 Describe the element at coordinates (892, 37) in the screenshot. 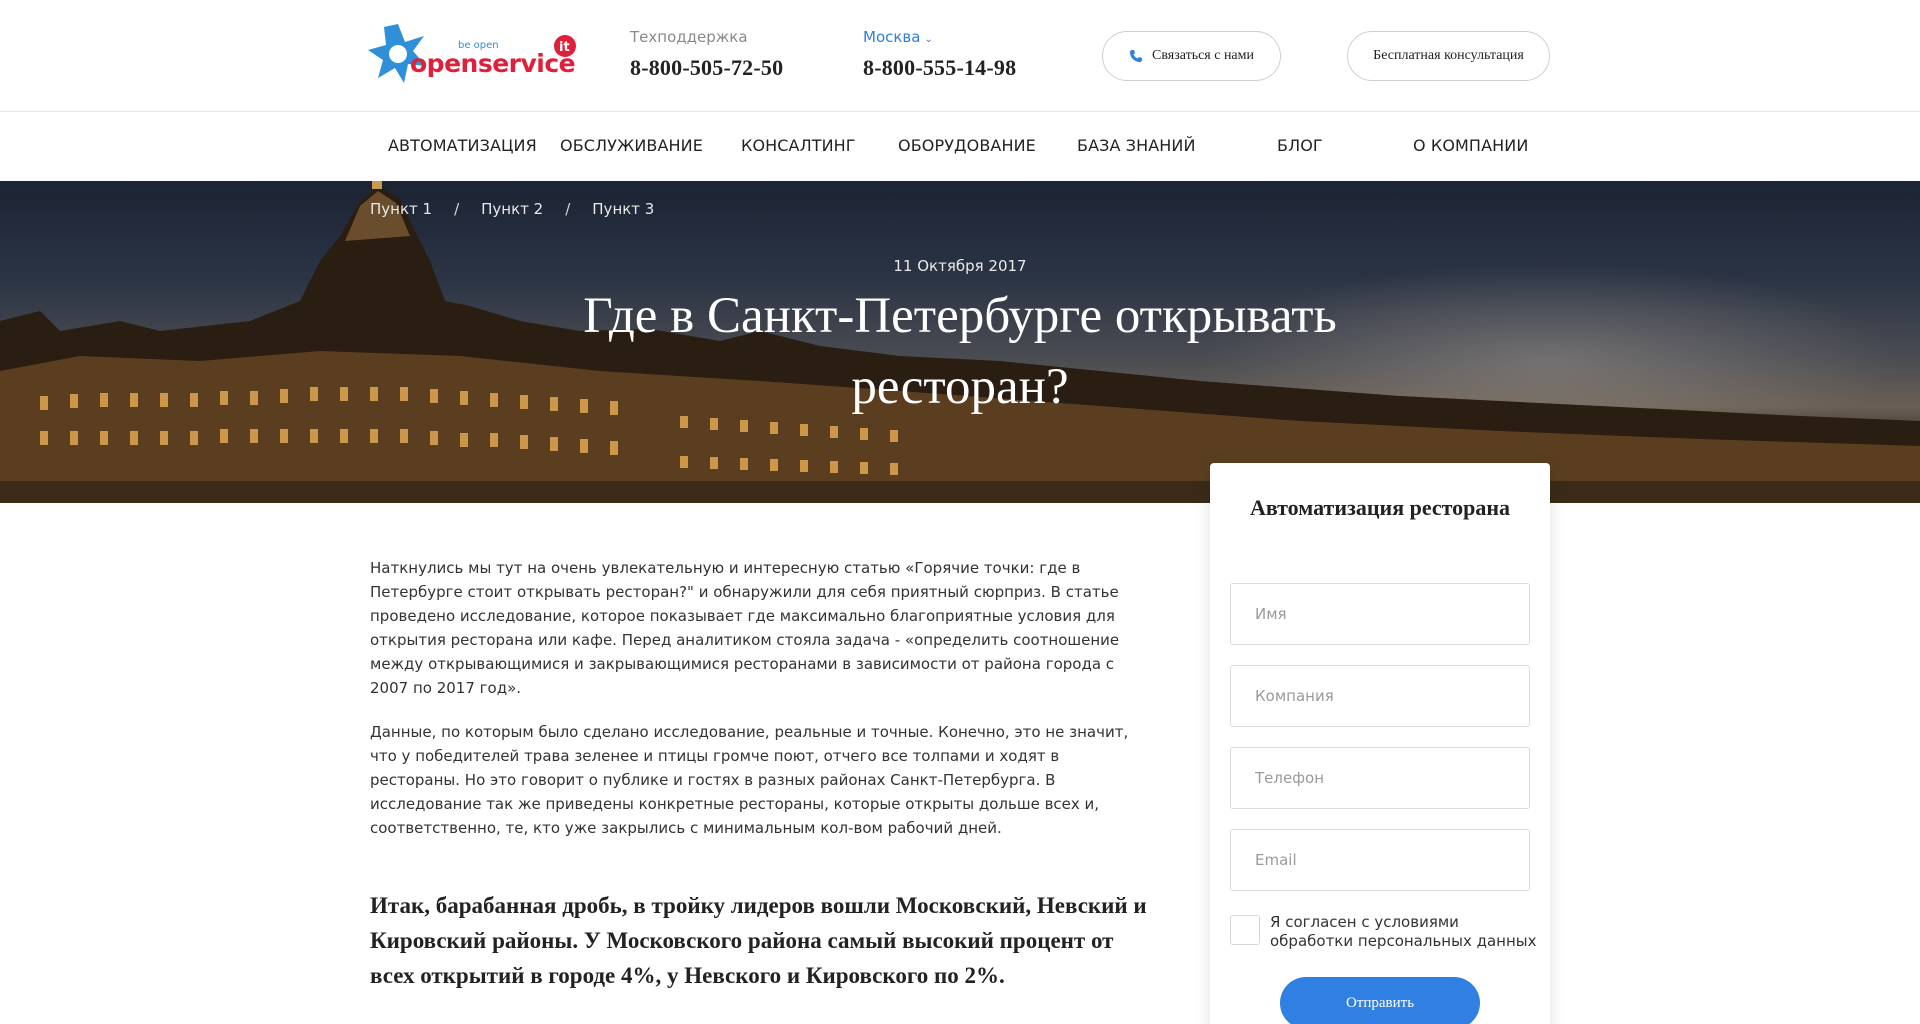

I see `city-label: Москва` at that location.